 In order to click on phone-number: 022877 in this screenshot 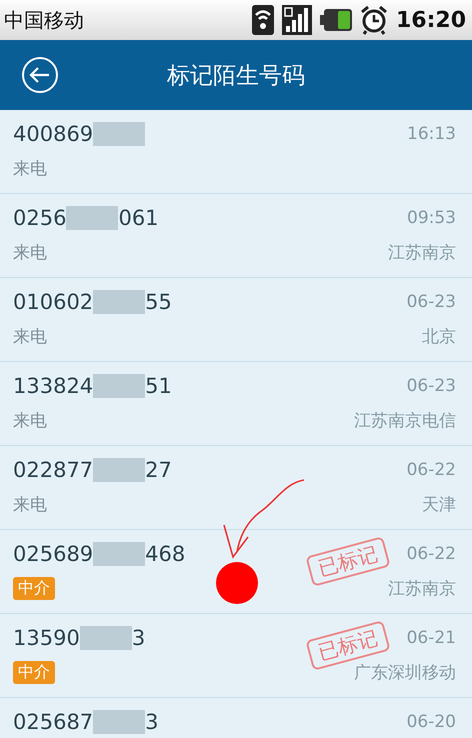, I will do `click(53, 470)`.